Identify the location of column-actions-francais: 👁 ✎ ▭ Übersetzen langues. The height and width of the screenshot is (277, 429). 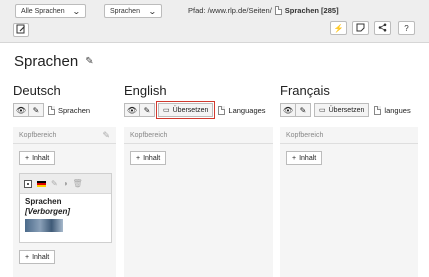
(345, 110).